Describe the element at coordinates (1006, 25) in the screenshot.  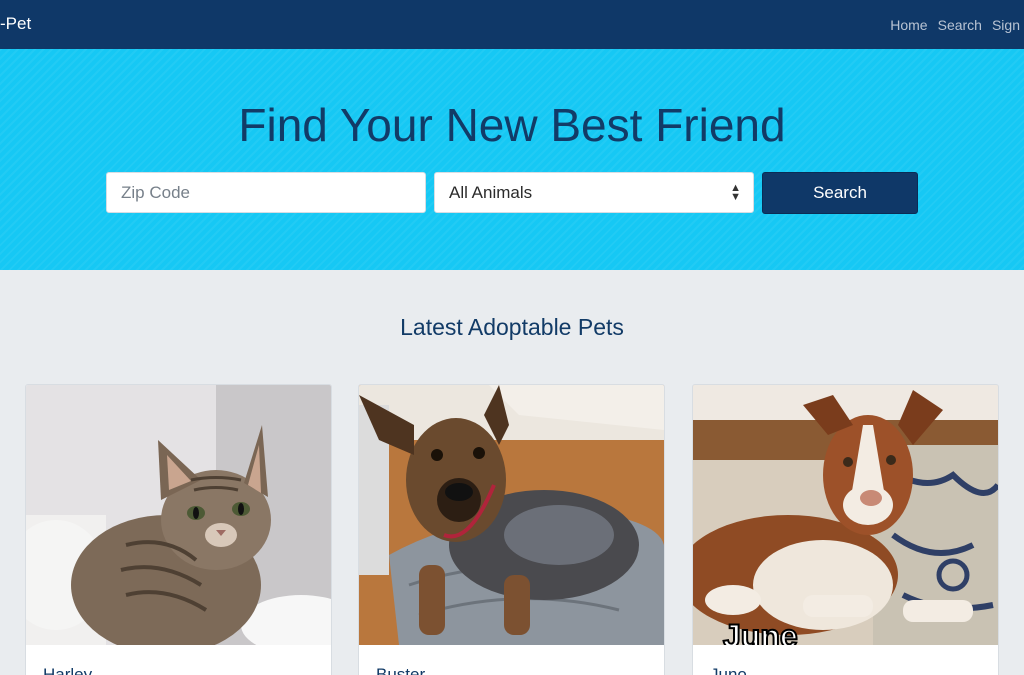
I see `nav-link-sign: Sign` at that location.